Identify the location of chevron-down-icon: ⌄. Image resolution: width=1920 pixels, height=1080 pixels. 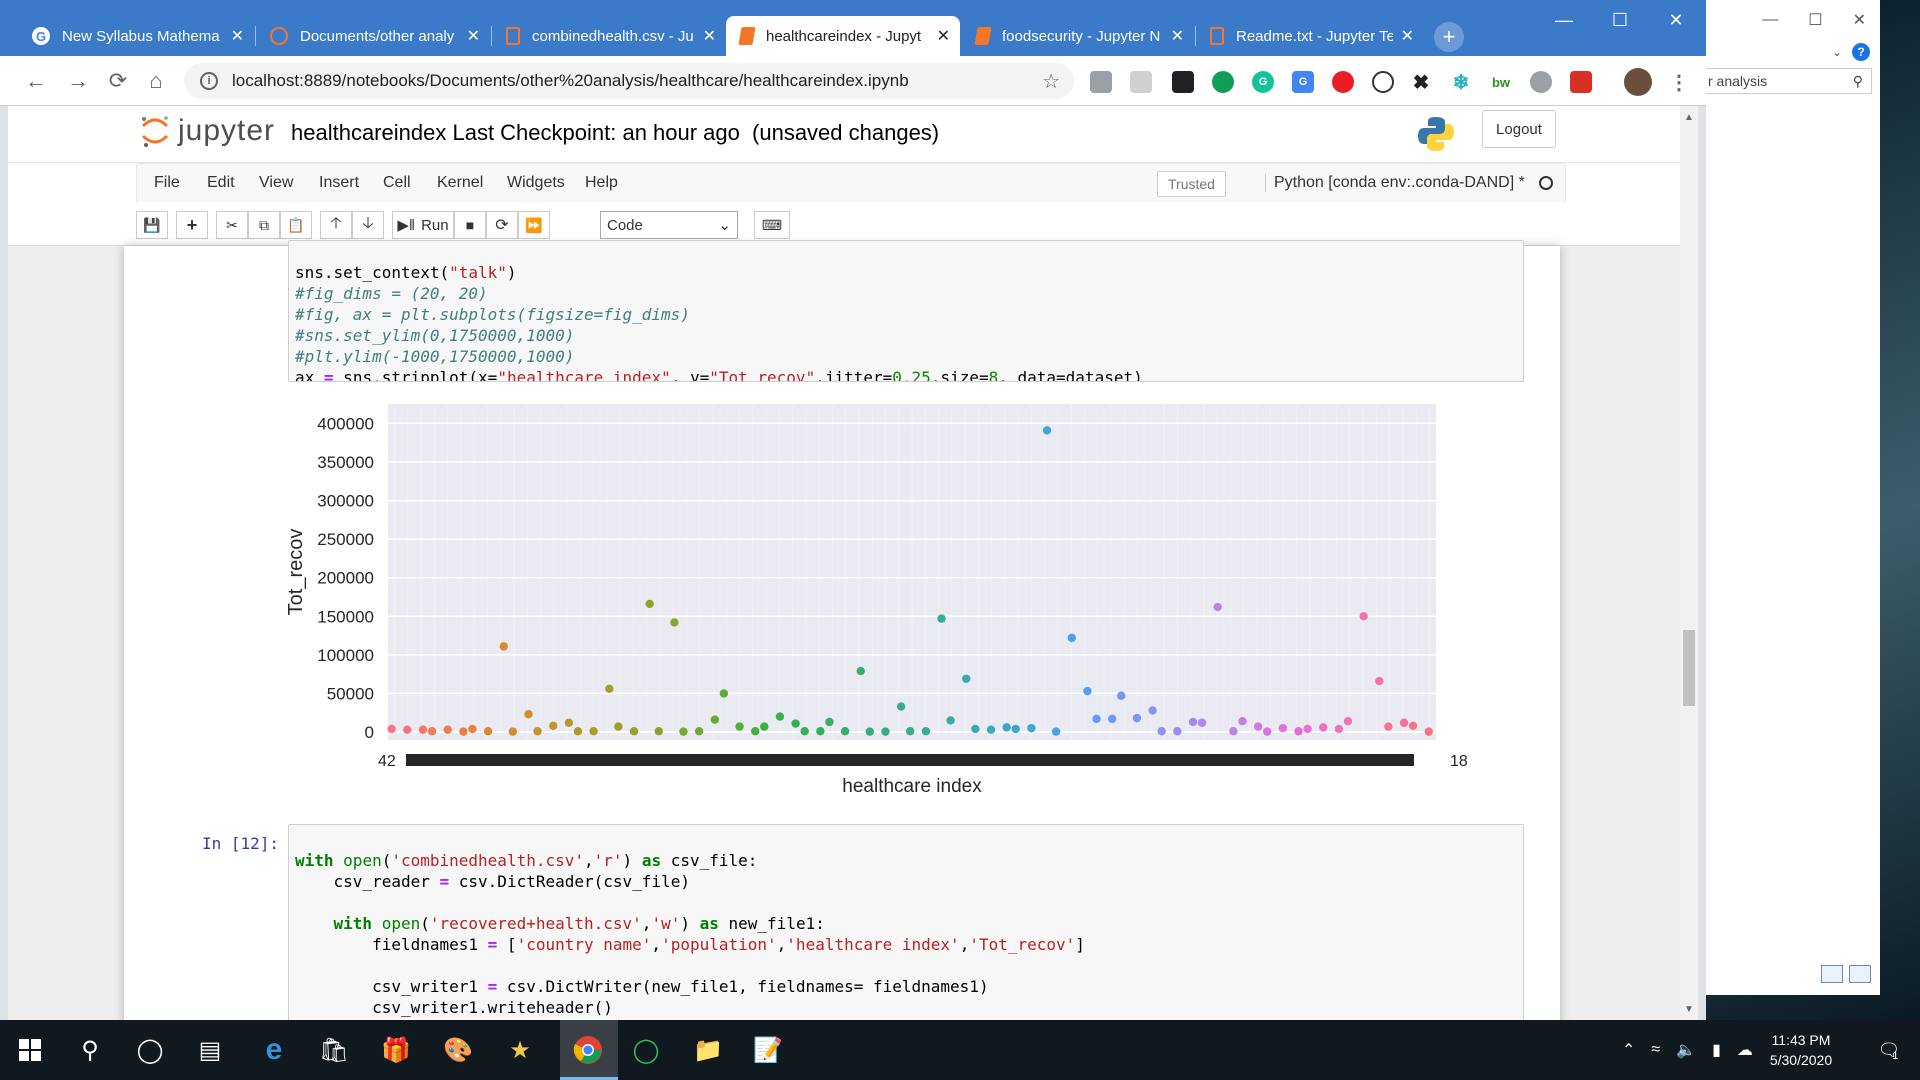
(1837, 52).